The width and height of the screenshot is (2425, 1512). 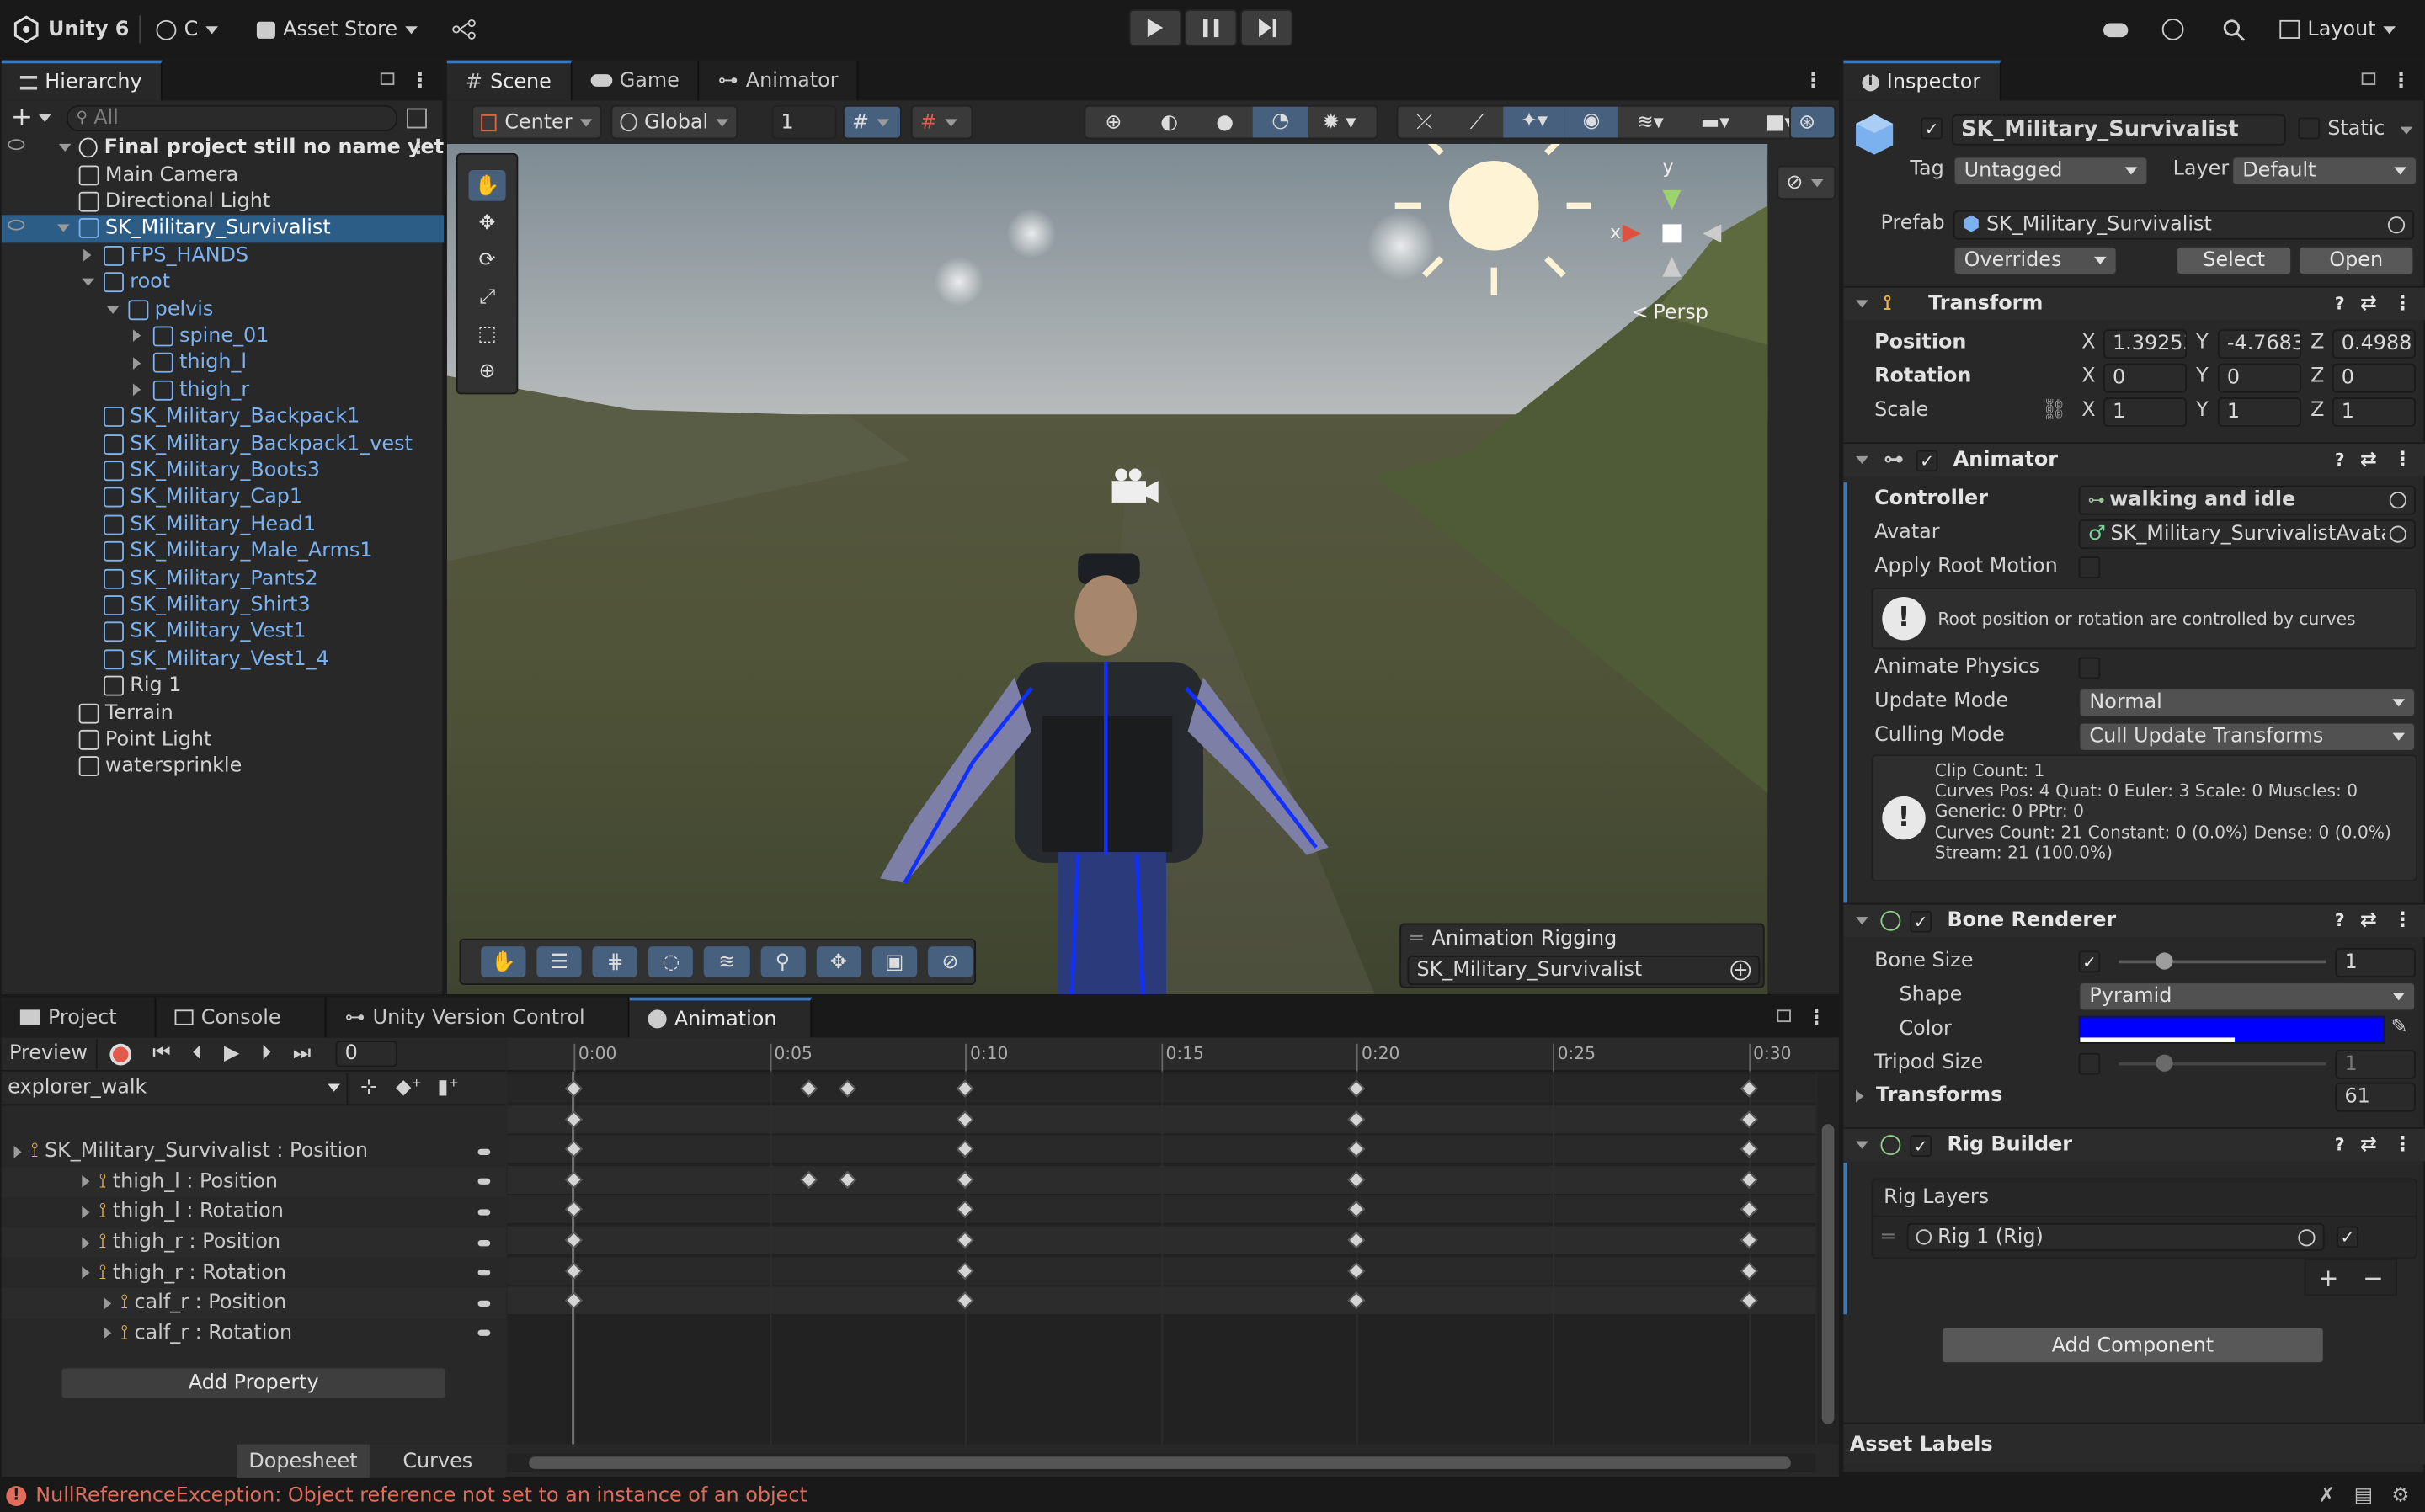 What do you see at coordinates (1939, 1096) in the screenshot?
I see `transforms-label: Transforms` at bounding box center [1939, 1096].